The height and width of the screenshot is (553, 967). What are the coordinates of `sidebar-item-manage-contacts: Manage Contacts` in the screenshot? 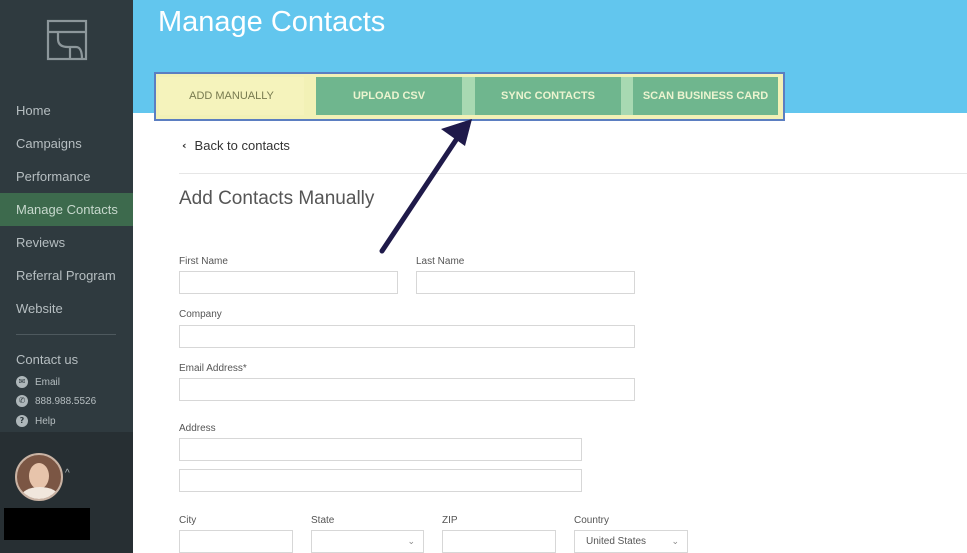 It's located at (66, 209).